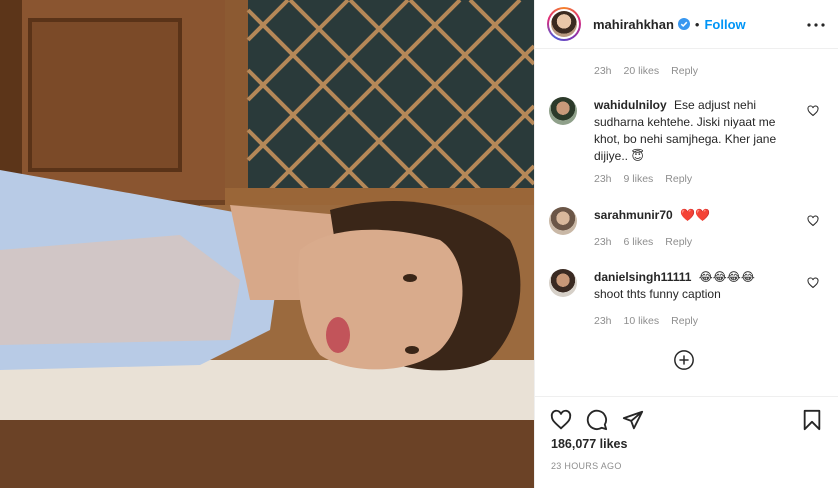 The width and height of the screenshot is (838, 488). I want to click on comment-body: sarahmunir70 ❤️❤️, so click(694, 215).